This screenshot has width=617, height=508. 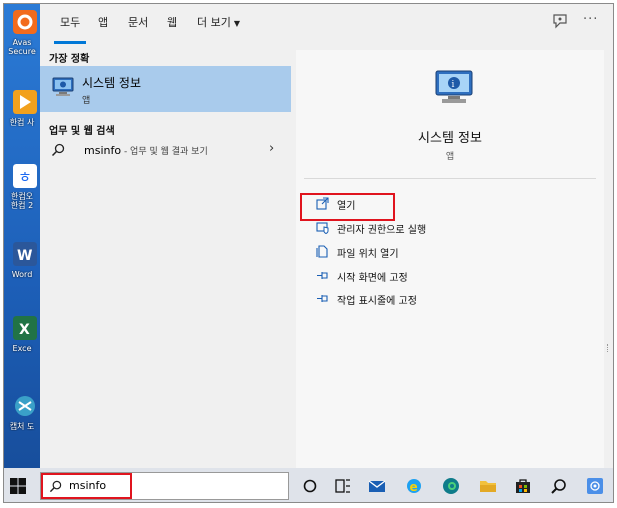 I want to click on hancom-tools-icon: ㅎ, so click(x=25, y=176).